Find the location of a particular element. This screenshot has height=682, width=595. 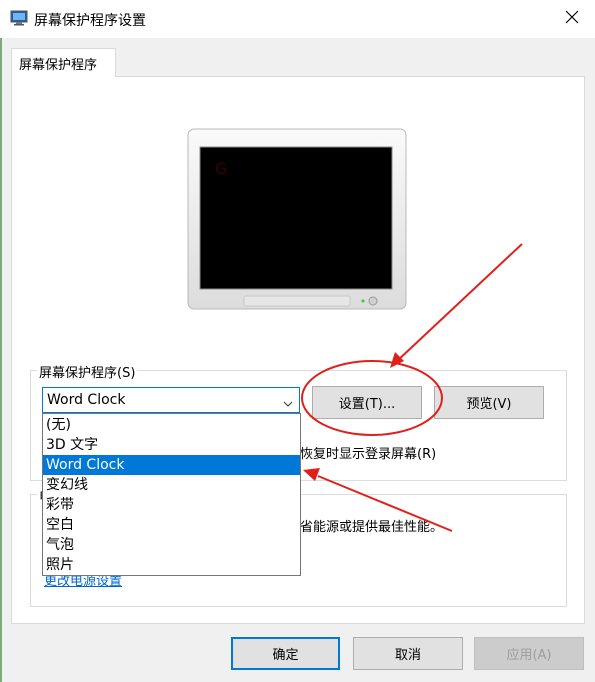

monitor-preview: G is located at coordinates (297, 219).